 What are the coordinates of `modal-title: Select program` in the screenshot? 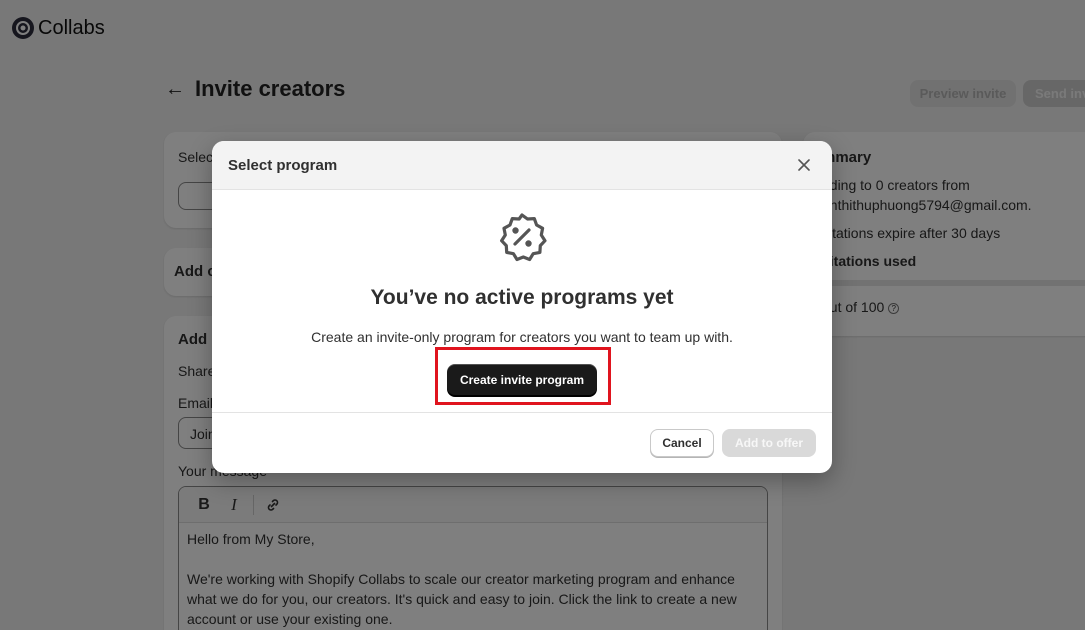 It's located at (283, 165).